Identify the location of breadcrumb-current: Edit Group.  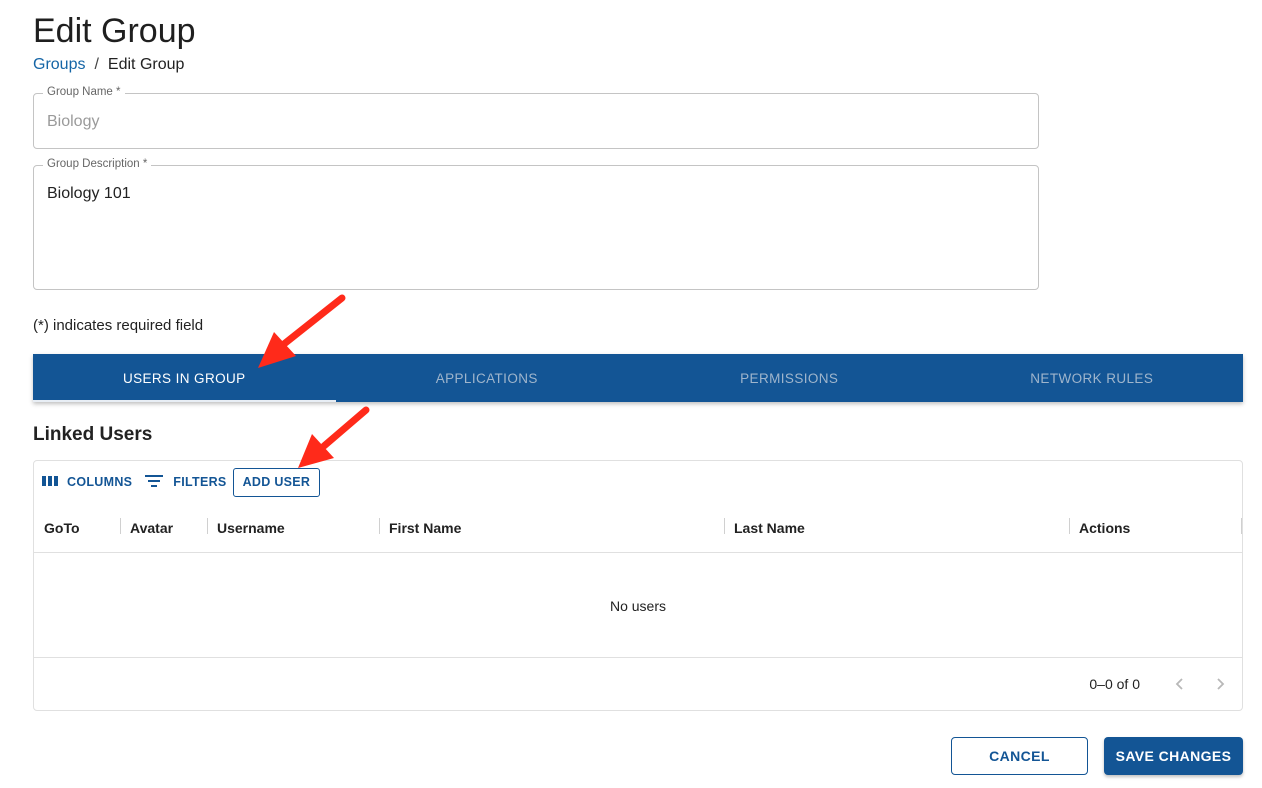
(146, 64).